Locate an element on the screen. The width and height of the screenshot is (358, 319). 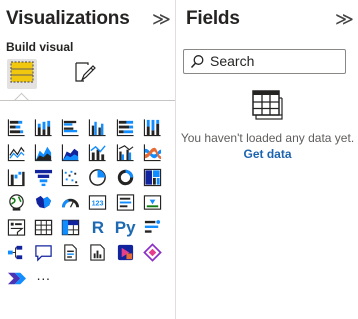
gauge-icon is located at coordinates (71, 203).